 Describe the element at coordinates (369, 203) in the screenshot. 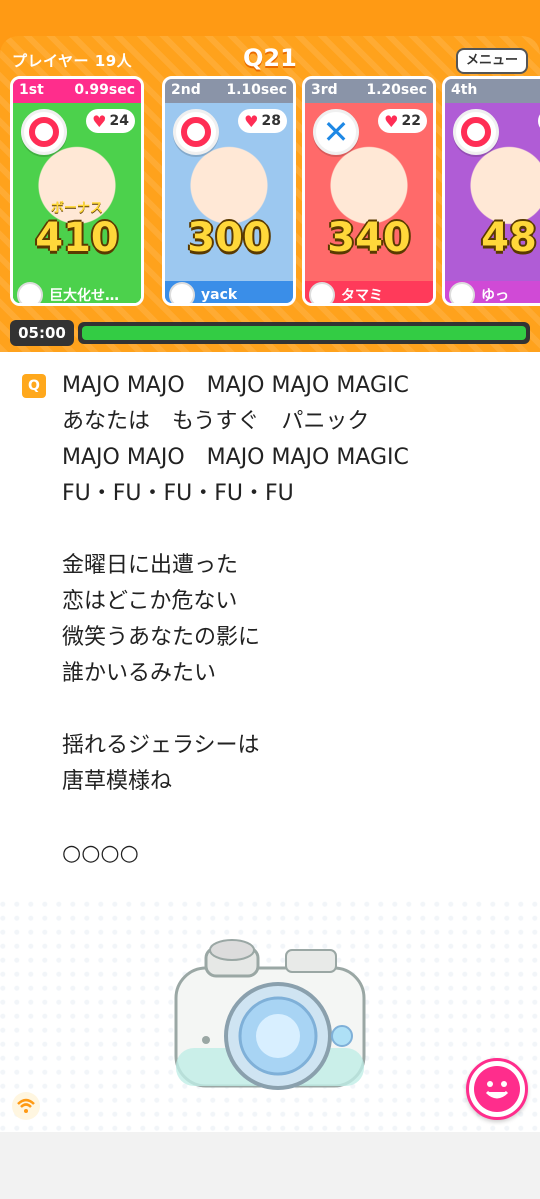

I see `card-body: ✕ ♥ 22 340 タマミ` at that location.